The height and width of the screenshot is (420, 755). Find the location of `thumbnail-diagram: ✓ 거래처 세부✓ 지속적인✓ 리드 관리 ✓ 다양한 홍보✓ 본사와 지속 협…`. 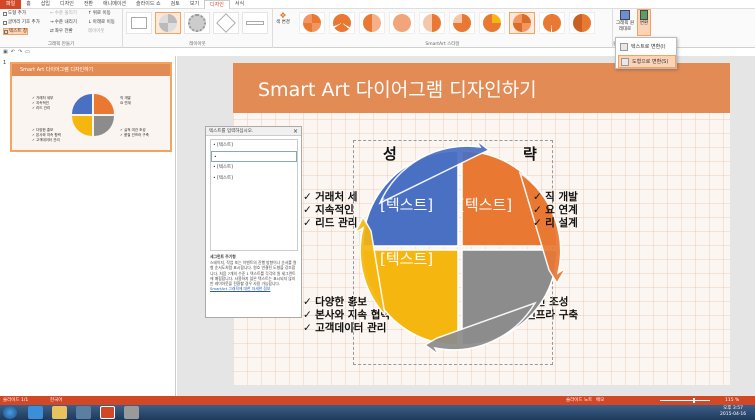

thumbnail-diagram: ✓ 거래처 세부✓ 지속적인✓ 리드 관리 ✓ 다양한 홍보✓ 본사와 지속 협… is located at coordinates (91, 118).